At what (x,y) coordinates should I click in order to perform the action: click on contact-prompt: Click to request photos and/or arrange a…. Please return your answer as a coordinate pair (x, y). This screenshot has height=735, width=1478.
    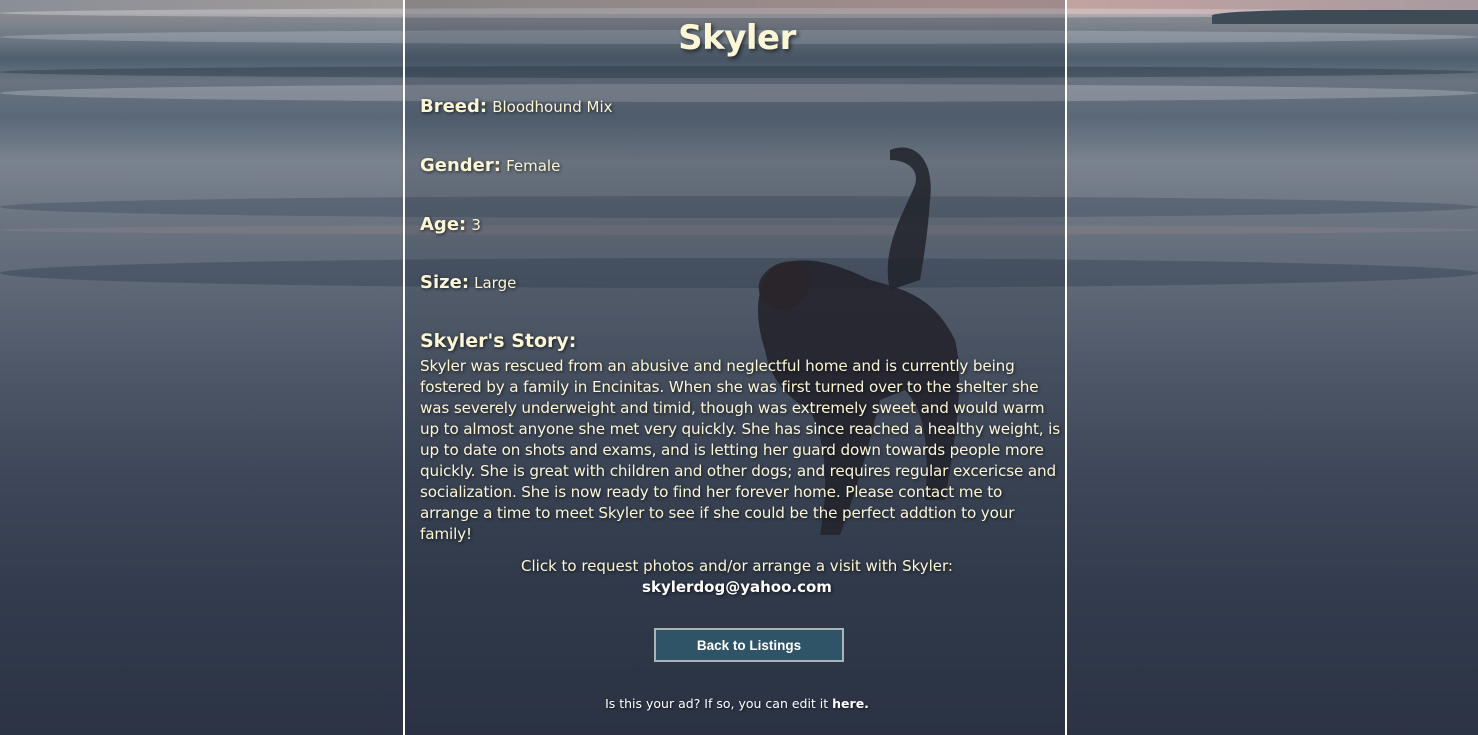
    Looking at the image, I should click on (737, 566).